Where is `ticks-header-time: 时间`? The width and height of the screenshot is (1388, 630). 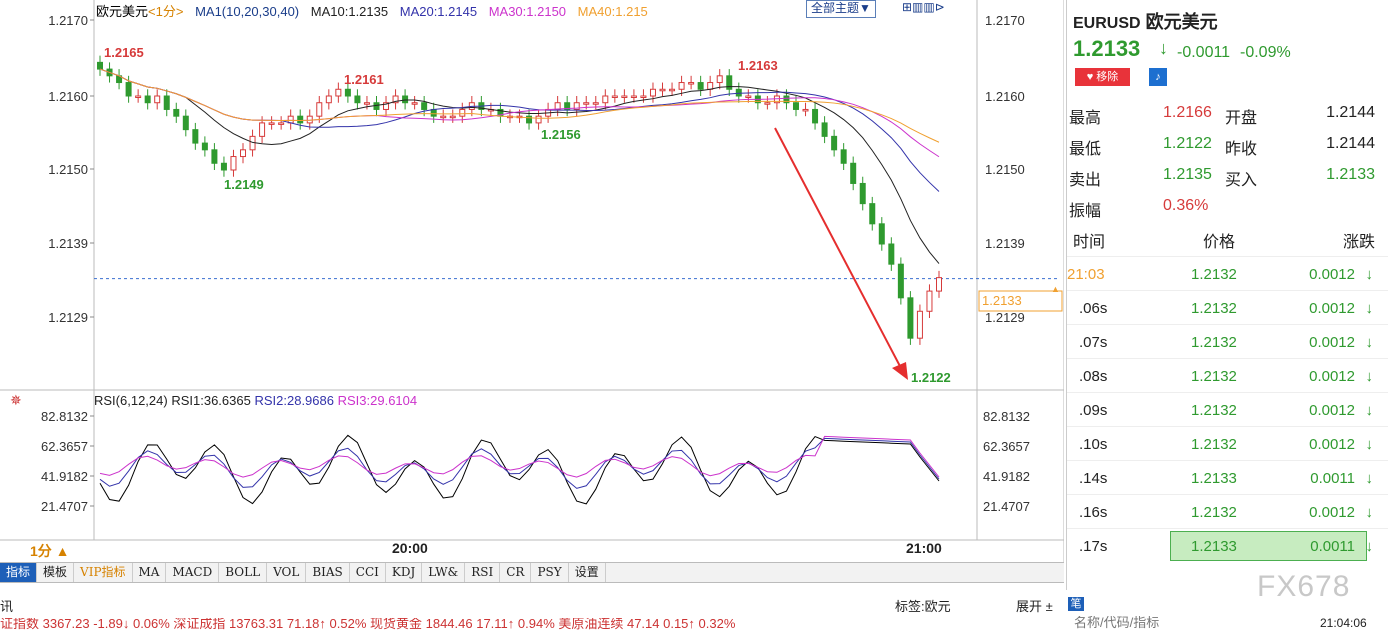 ticks-header-time: 时间 is located at coordinates (1089, 242).